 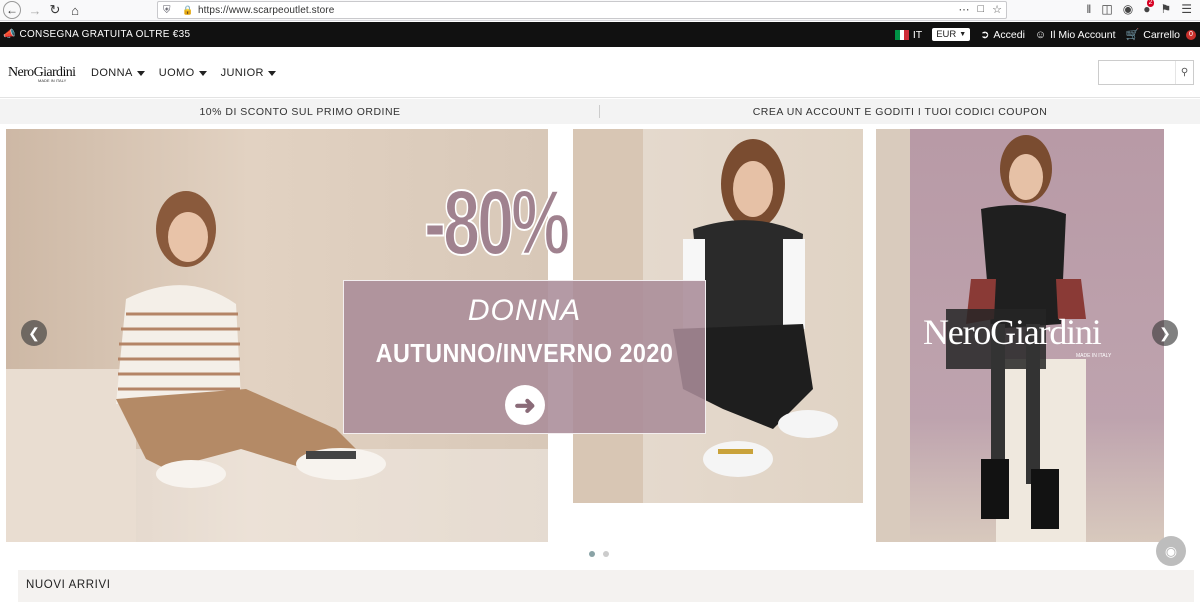 What do you see at coordinates (980, 9) in the screenshot?
I see `pocket-icon: □` at bounding box center [980, 9].